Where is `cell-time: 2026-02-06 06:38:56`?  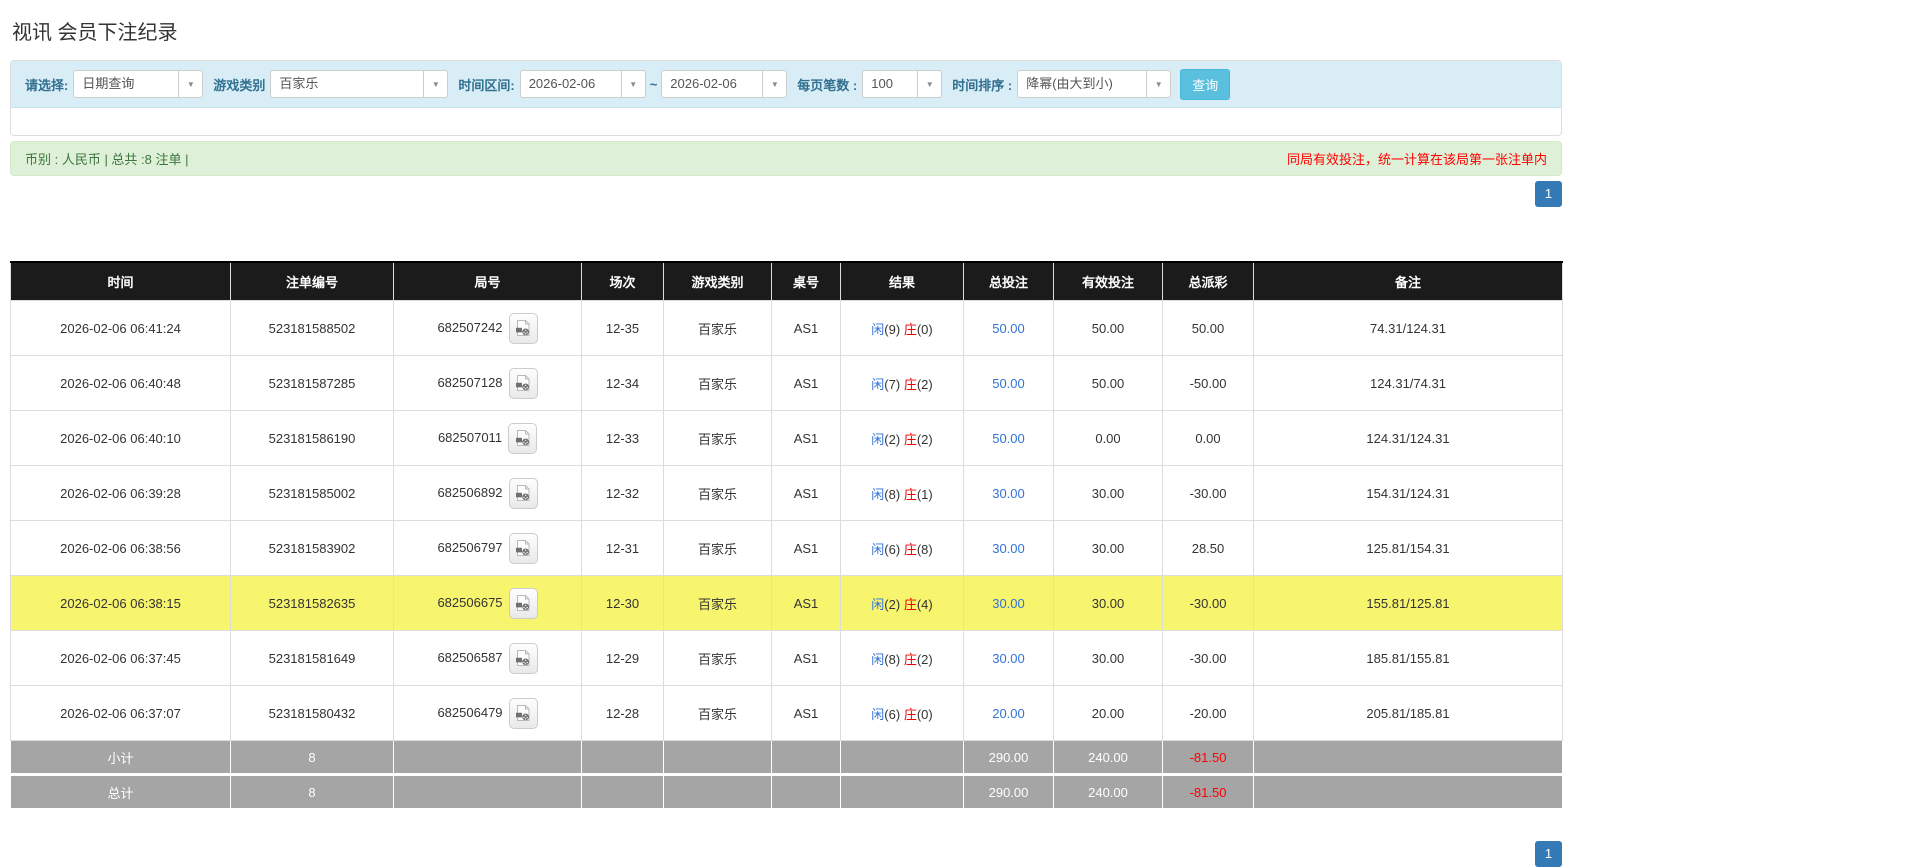 cell-time: 2026-02-06 06:38:56 is located at coordinates (120, 548).